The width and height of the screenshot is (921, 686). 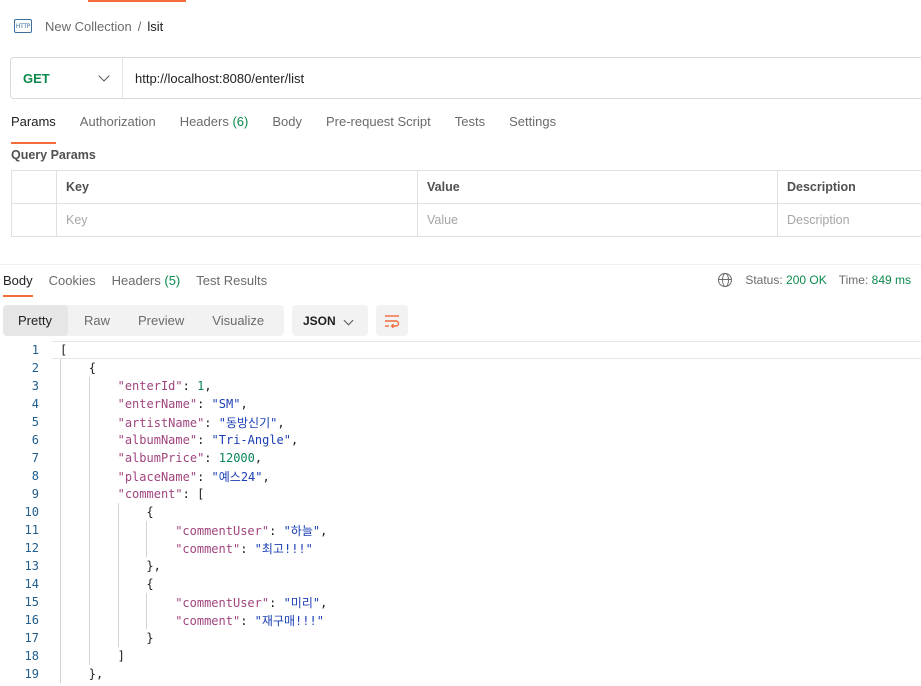 What do you see at coordinates (161, 320) in the screenshot?
I see `view-preview-button: Preview` at bounding box center [161, 320].